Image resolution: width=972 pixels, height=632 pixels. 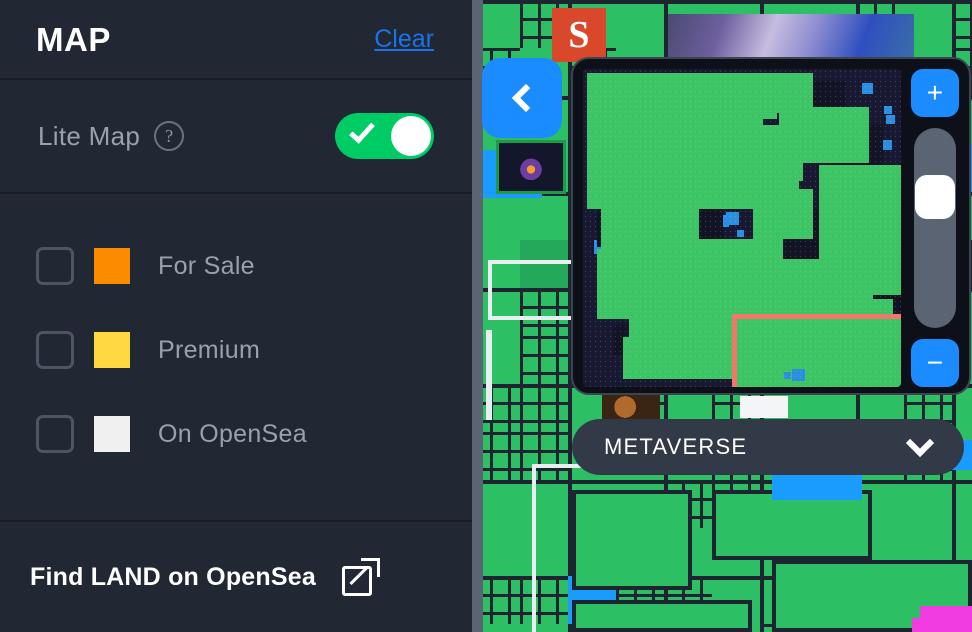 What do you see at coordinates (209, 349) in the screenshot?
I see `legend-label-premium: Premium` at bounding box center [209, 349].